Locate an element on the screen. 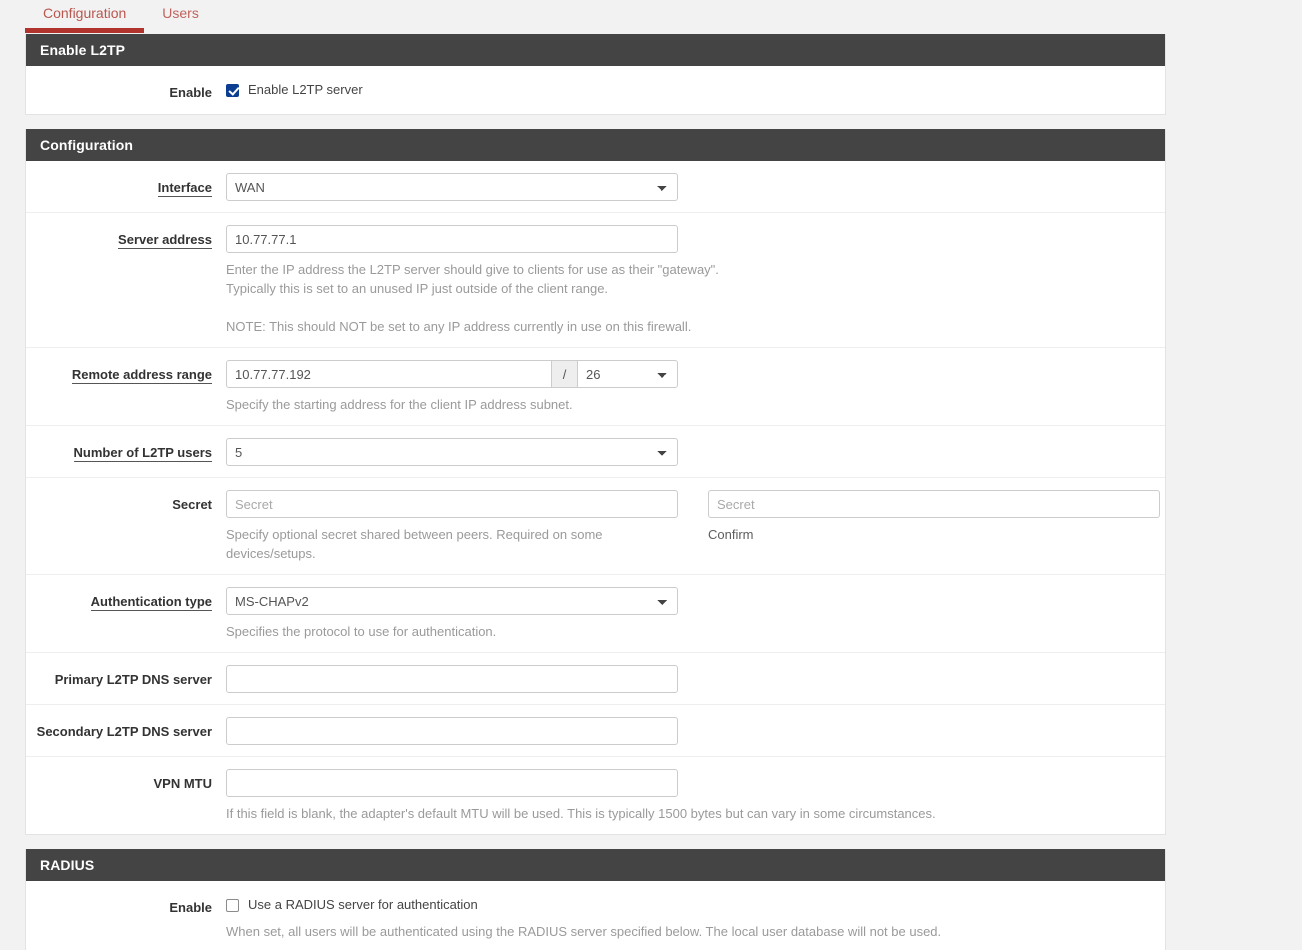  label-number-of-users: Number of L2TP users is located at coordinates (126, 450).